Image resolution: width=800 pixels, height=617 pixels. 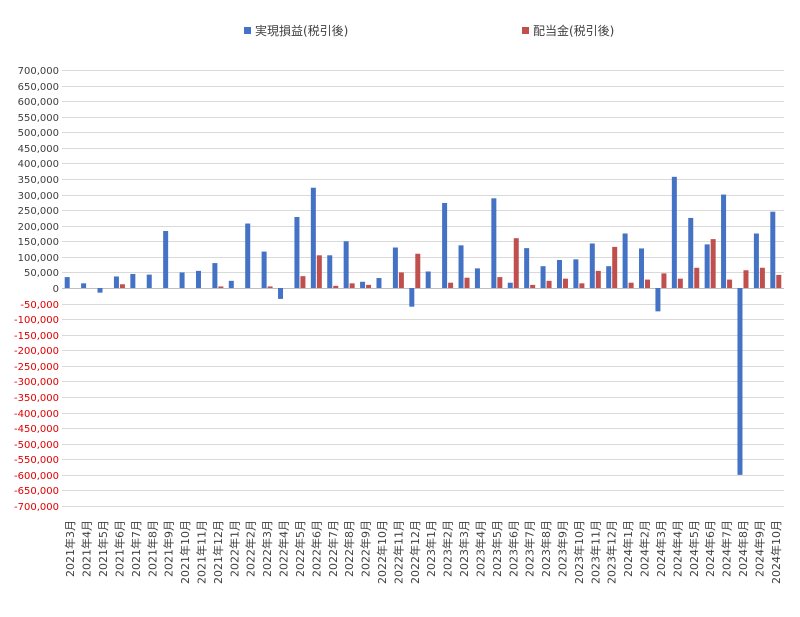 I want to click on x-tick-label: 2022年8月, so click(x=349, y=548).